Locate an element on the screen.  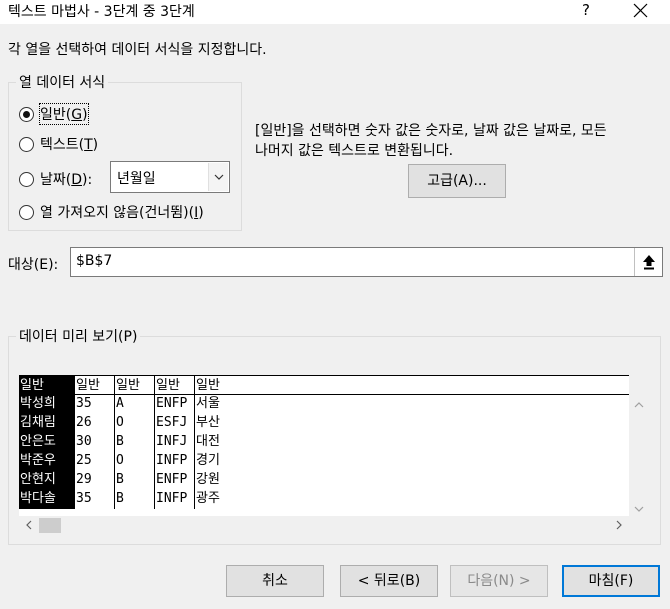
chevron-left-icon is located at coordinates (29, 526).